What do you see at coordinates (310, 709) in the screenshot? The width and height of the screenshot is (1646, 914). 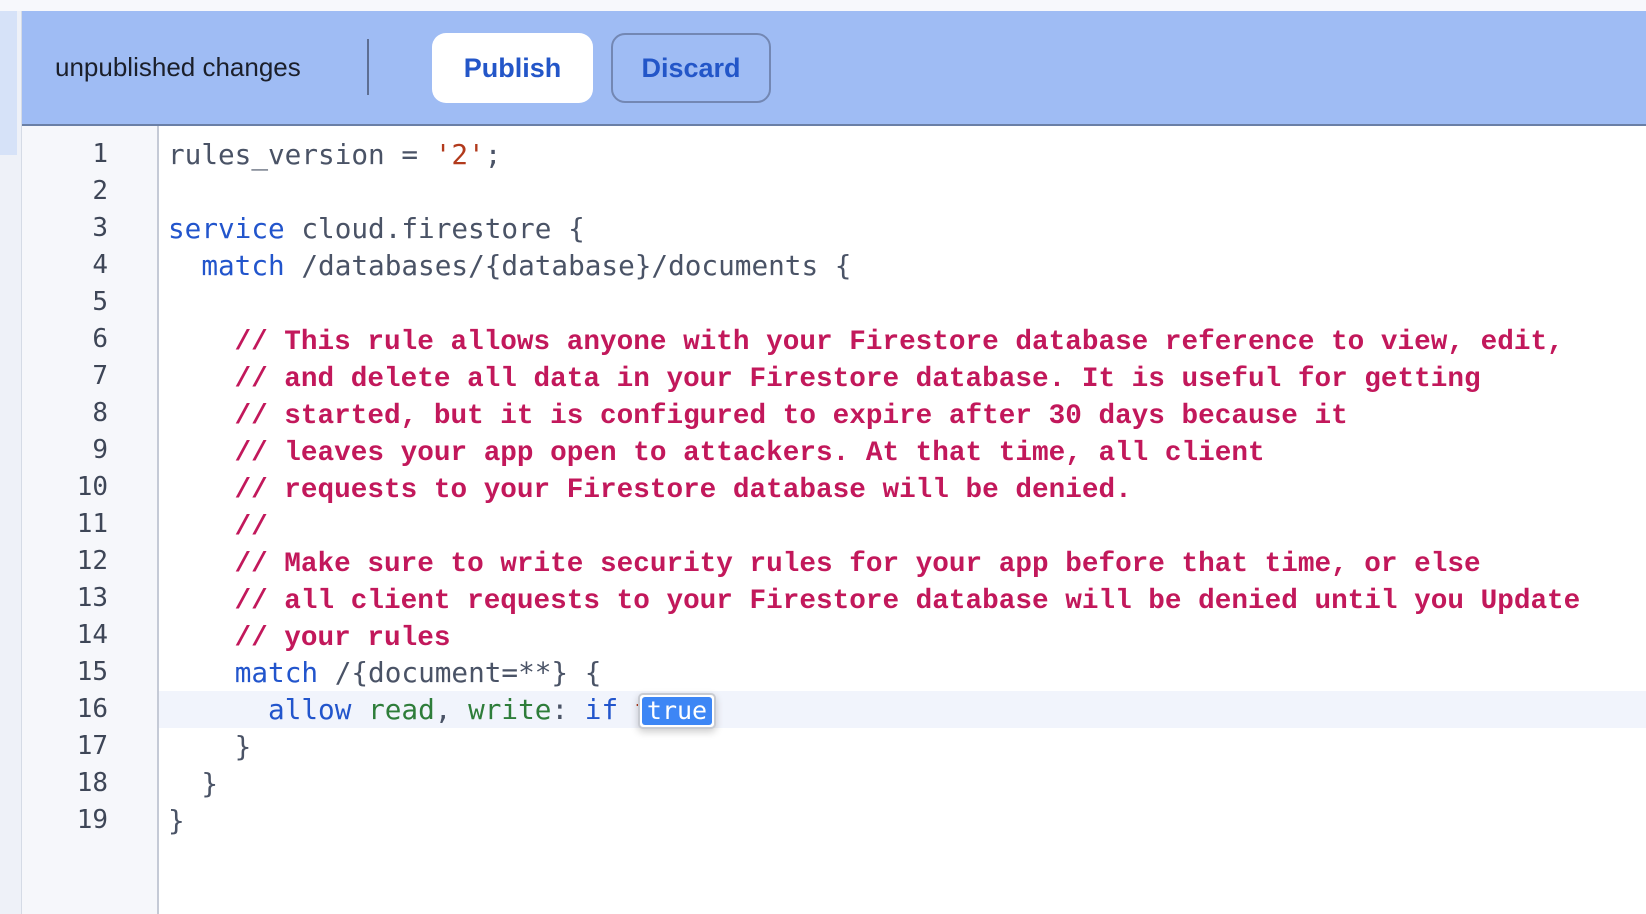 I see `keyword-token: allow` at bounding box center [310, 709].